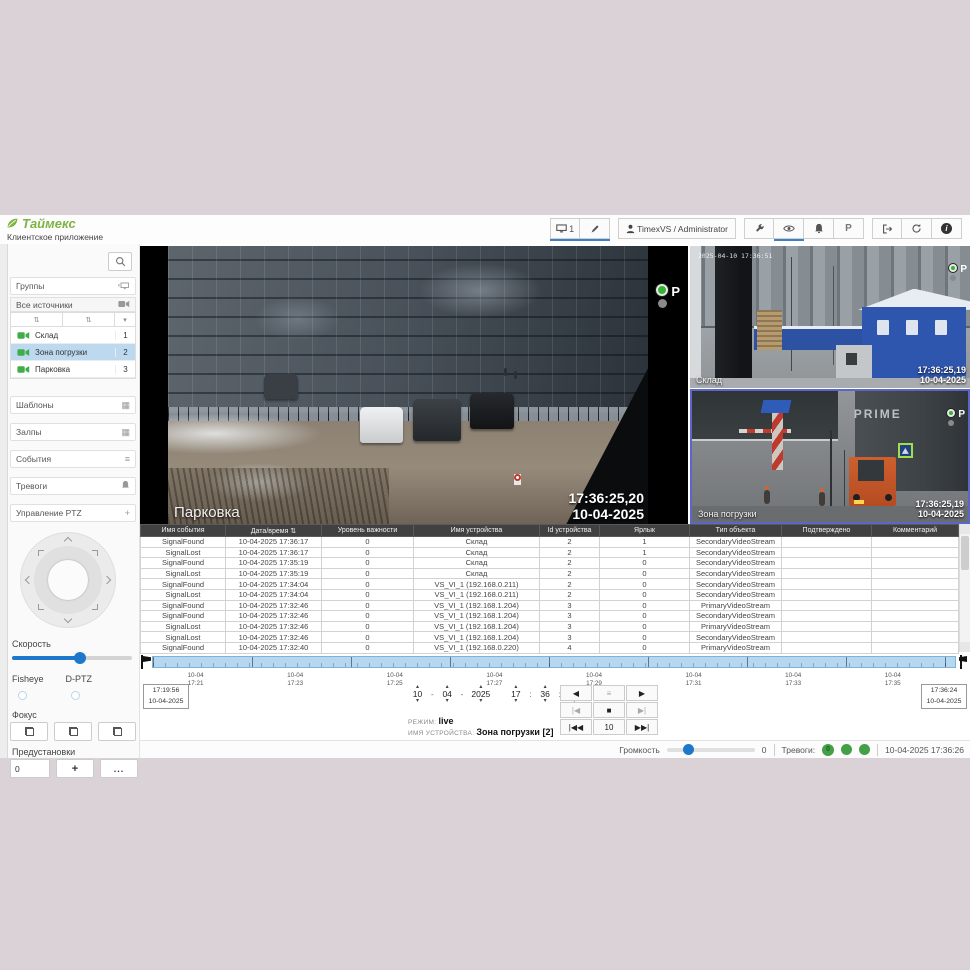 The height and width of the screenshot is (970, 970). Describe the element at coordinates (688, 749) in the screenshot. I see `volume-slider-knob` at that location.